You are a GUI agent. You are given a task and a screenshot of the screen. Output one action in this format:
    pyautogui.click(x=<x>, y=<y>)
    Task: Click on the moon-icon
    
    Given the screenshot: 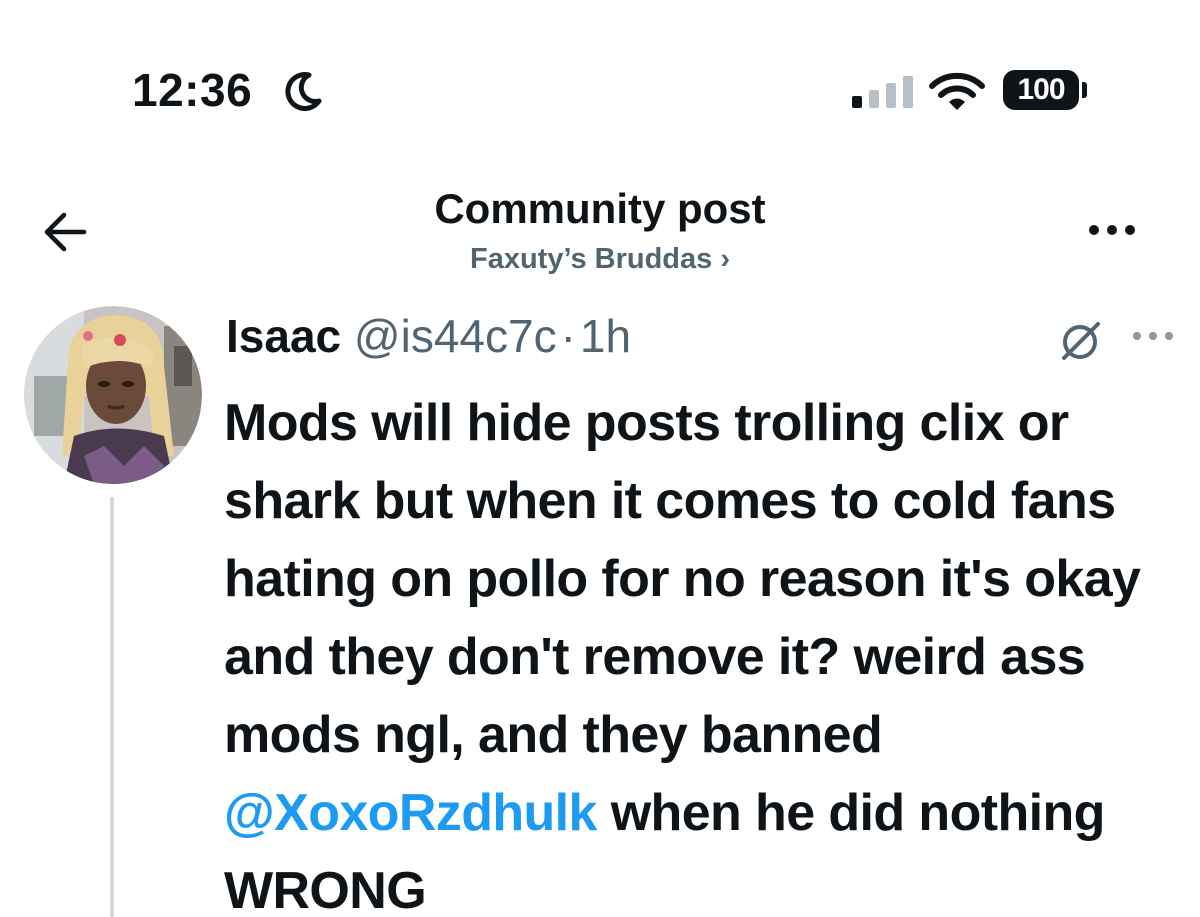 What is the action you would take?
    pyautogui.click(x=303, y=91)
    